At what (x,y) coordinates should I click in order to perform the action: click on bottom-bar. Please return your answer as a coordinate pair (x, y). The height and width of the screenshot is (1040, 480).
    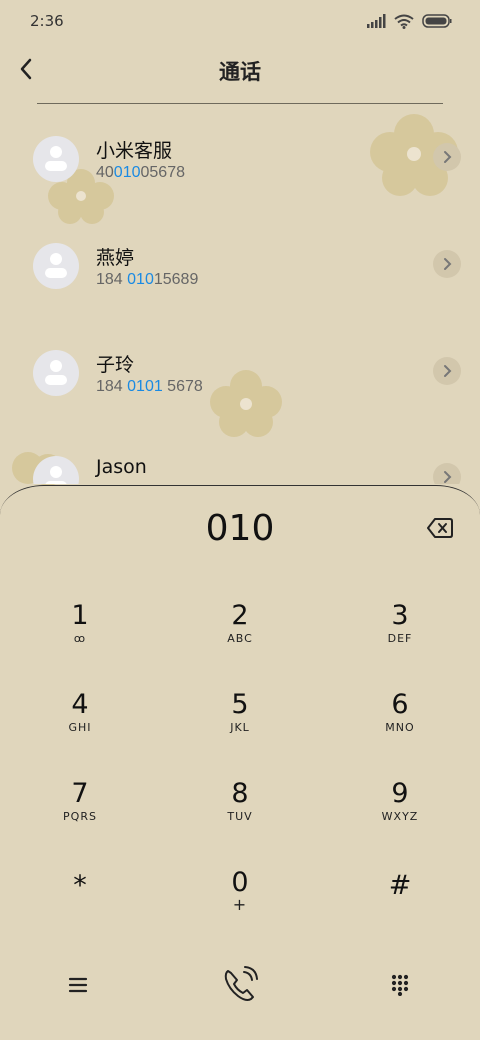
    Looking at the image, I should click on (240, 986).